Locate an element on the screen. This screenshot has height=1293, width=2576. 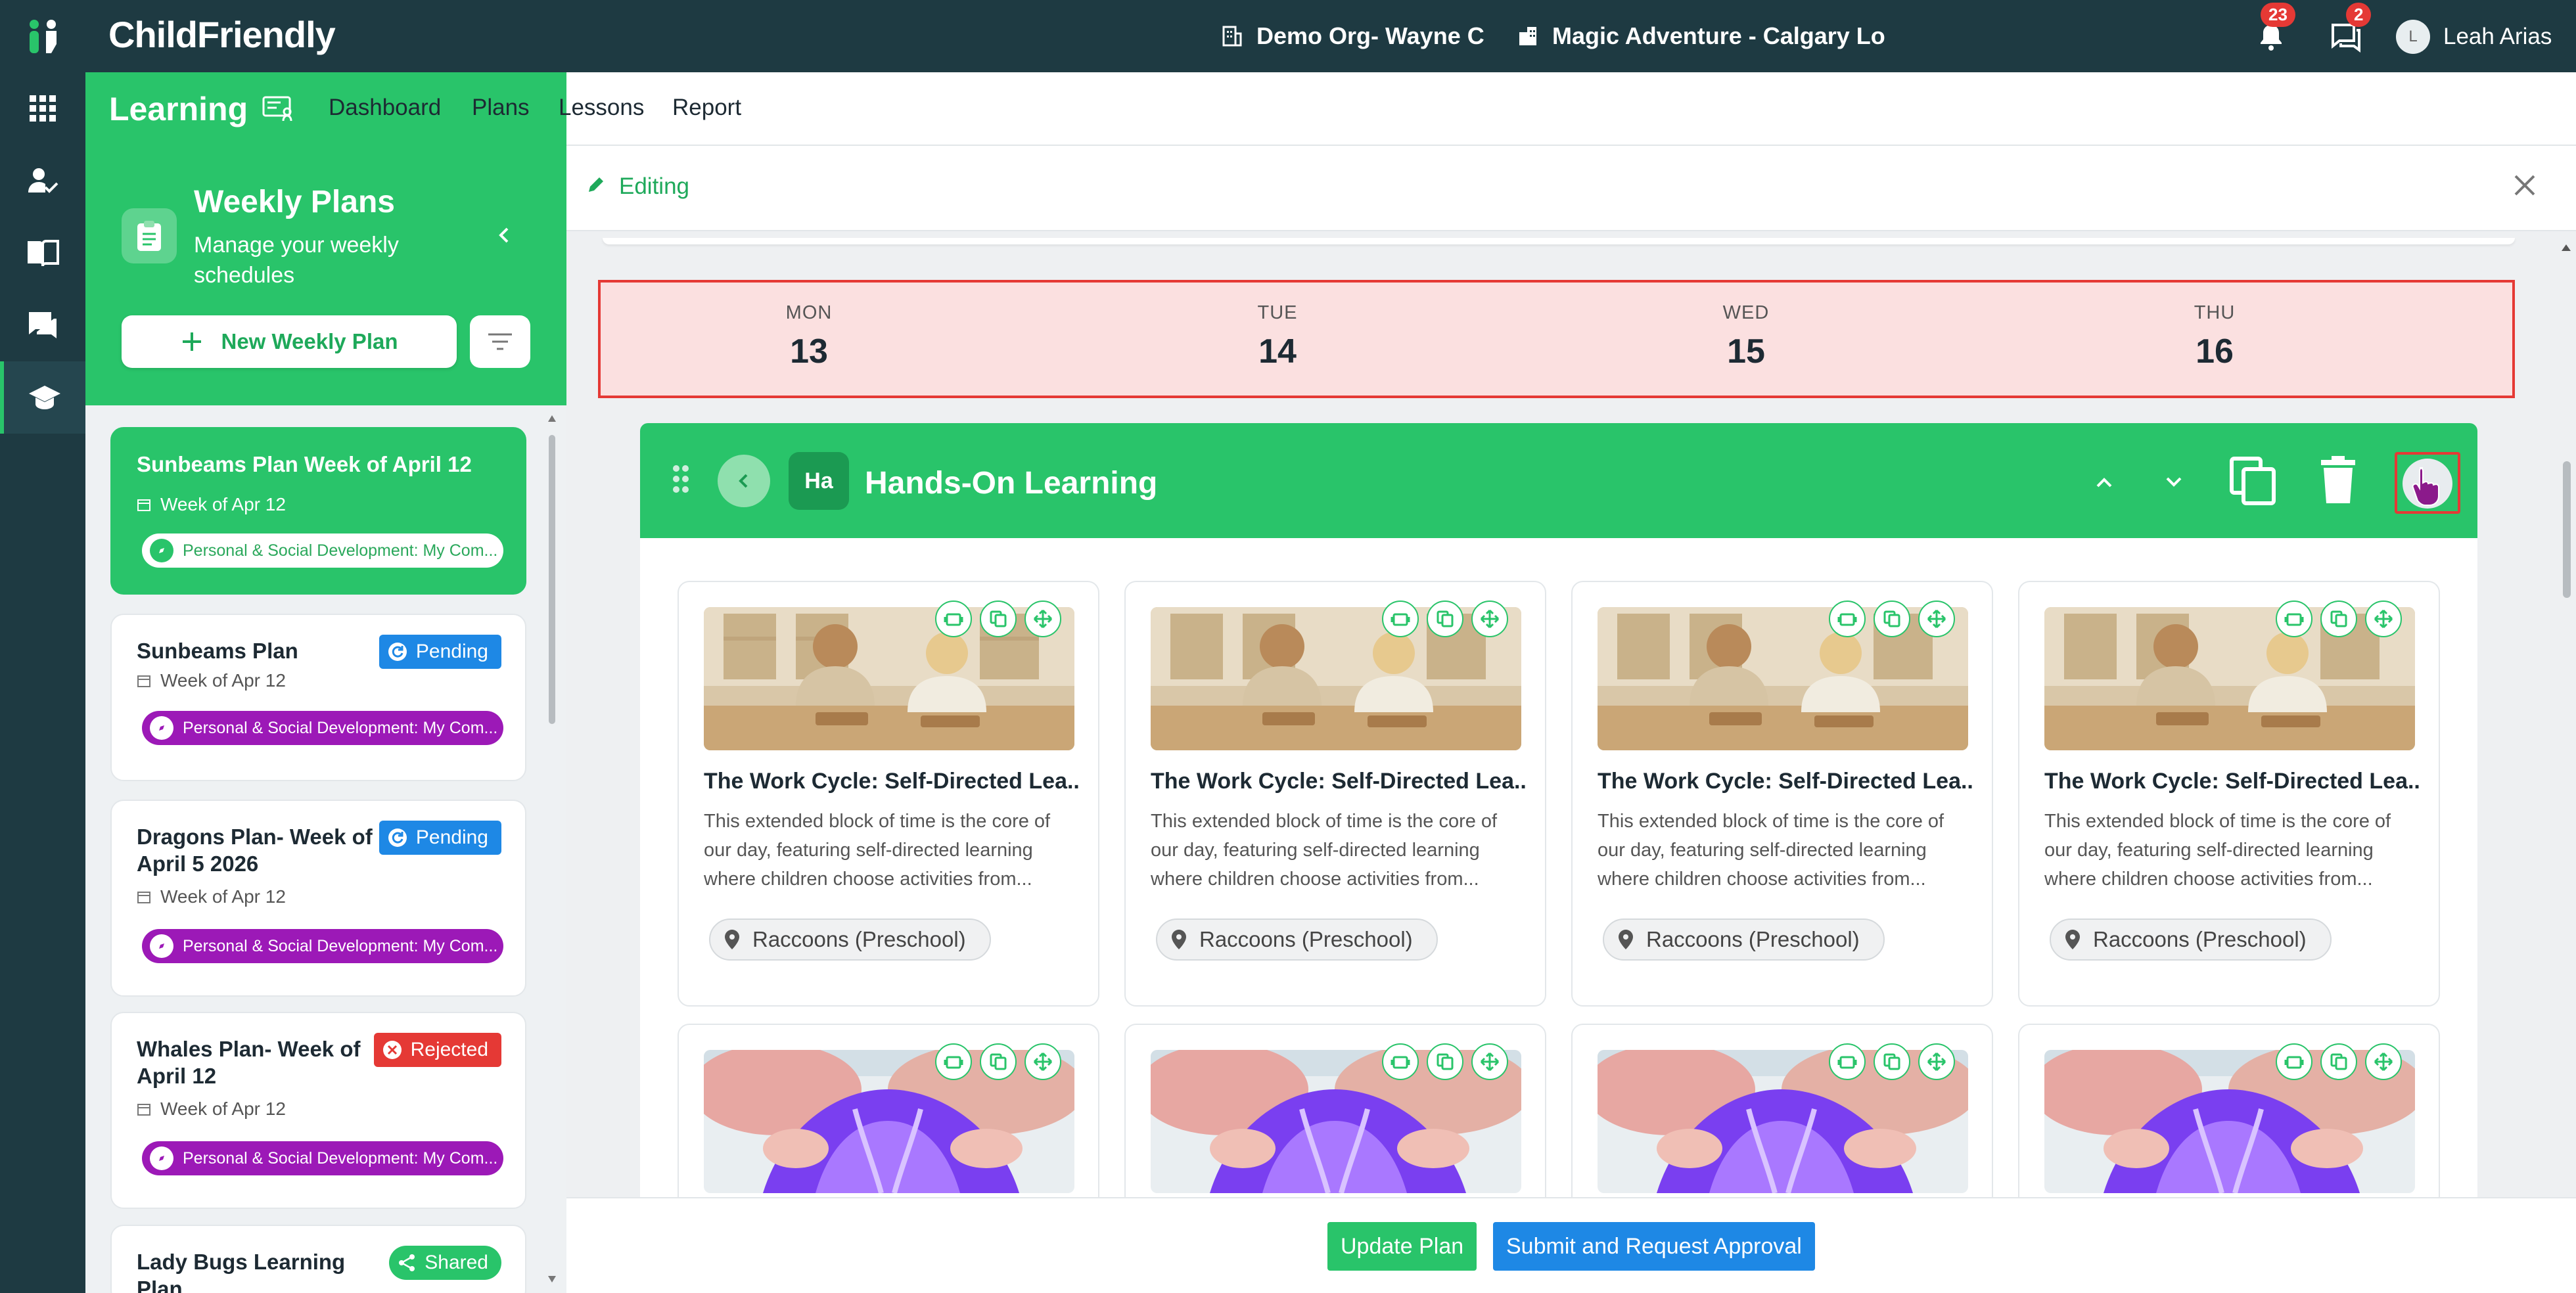
user-name: Leah Arias is located at coordinates (2498, 37).